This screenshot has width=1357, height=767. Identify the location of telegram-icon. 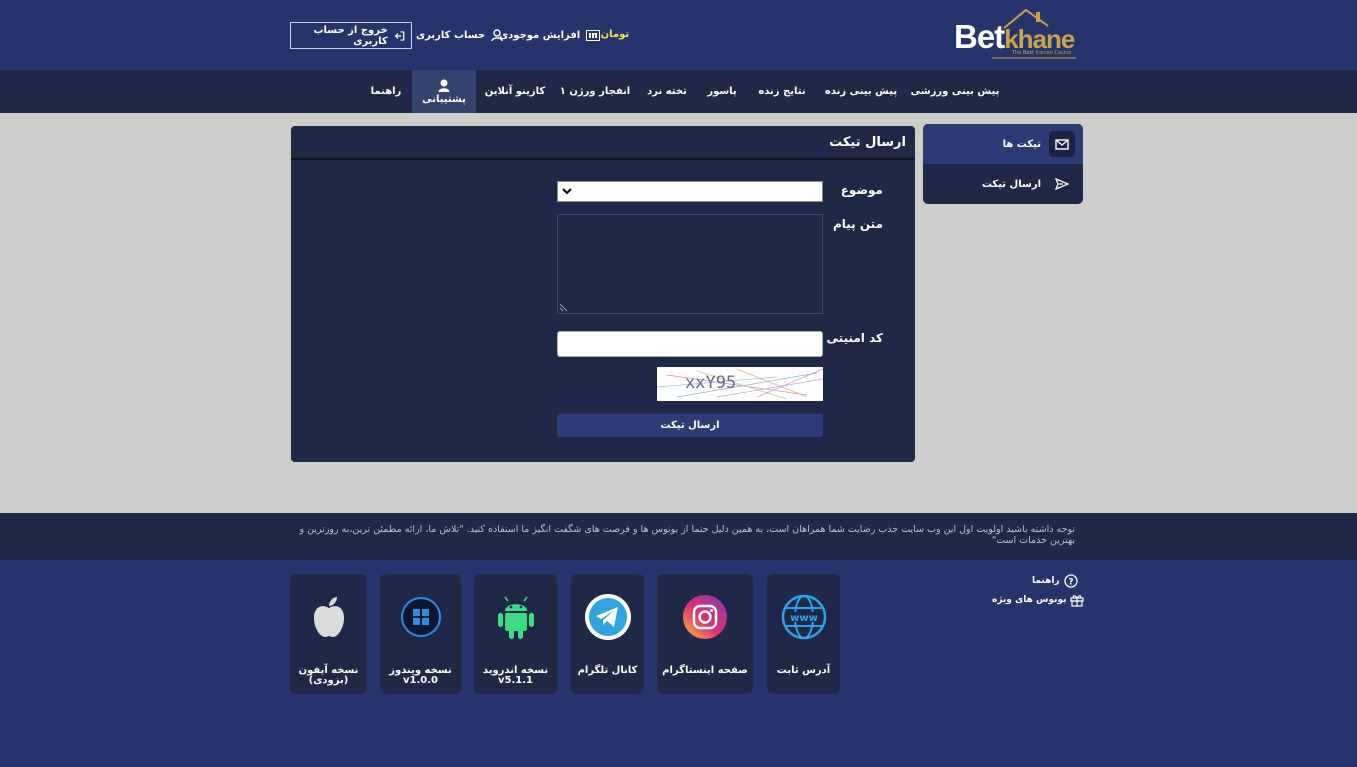
(608, 617).